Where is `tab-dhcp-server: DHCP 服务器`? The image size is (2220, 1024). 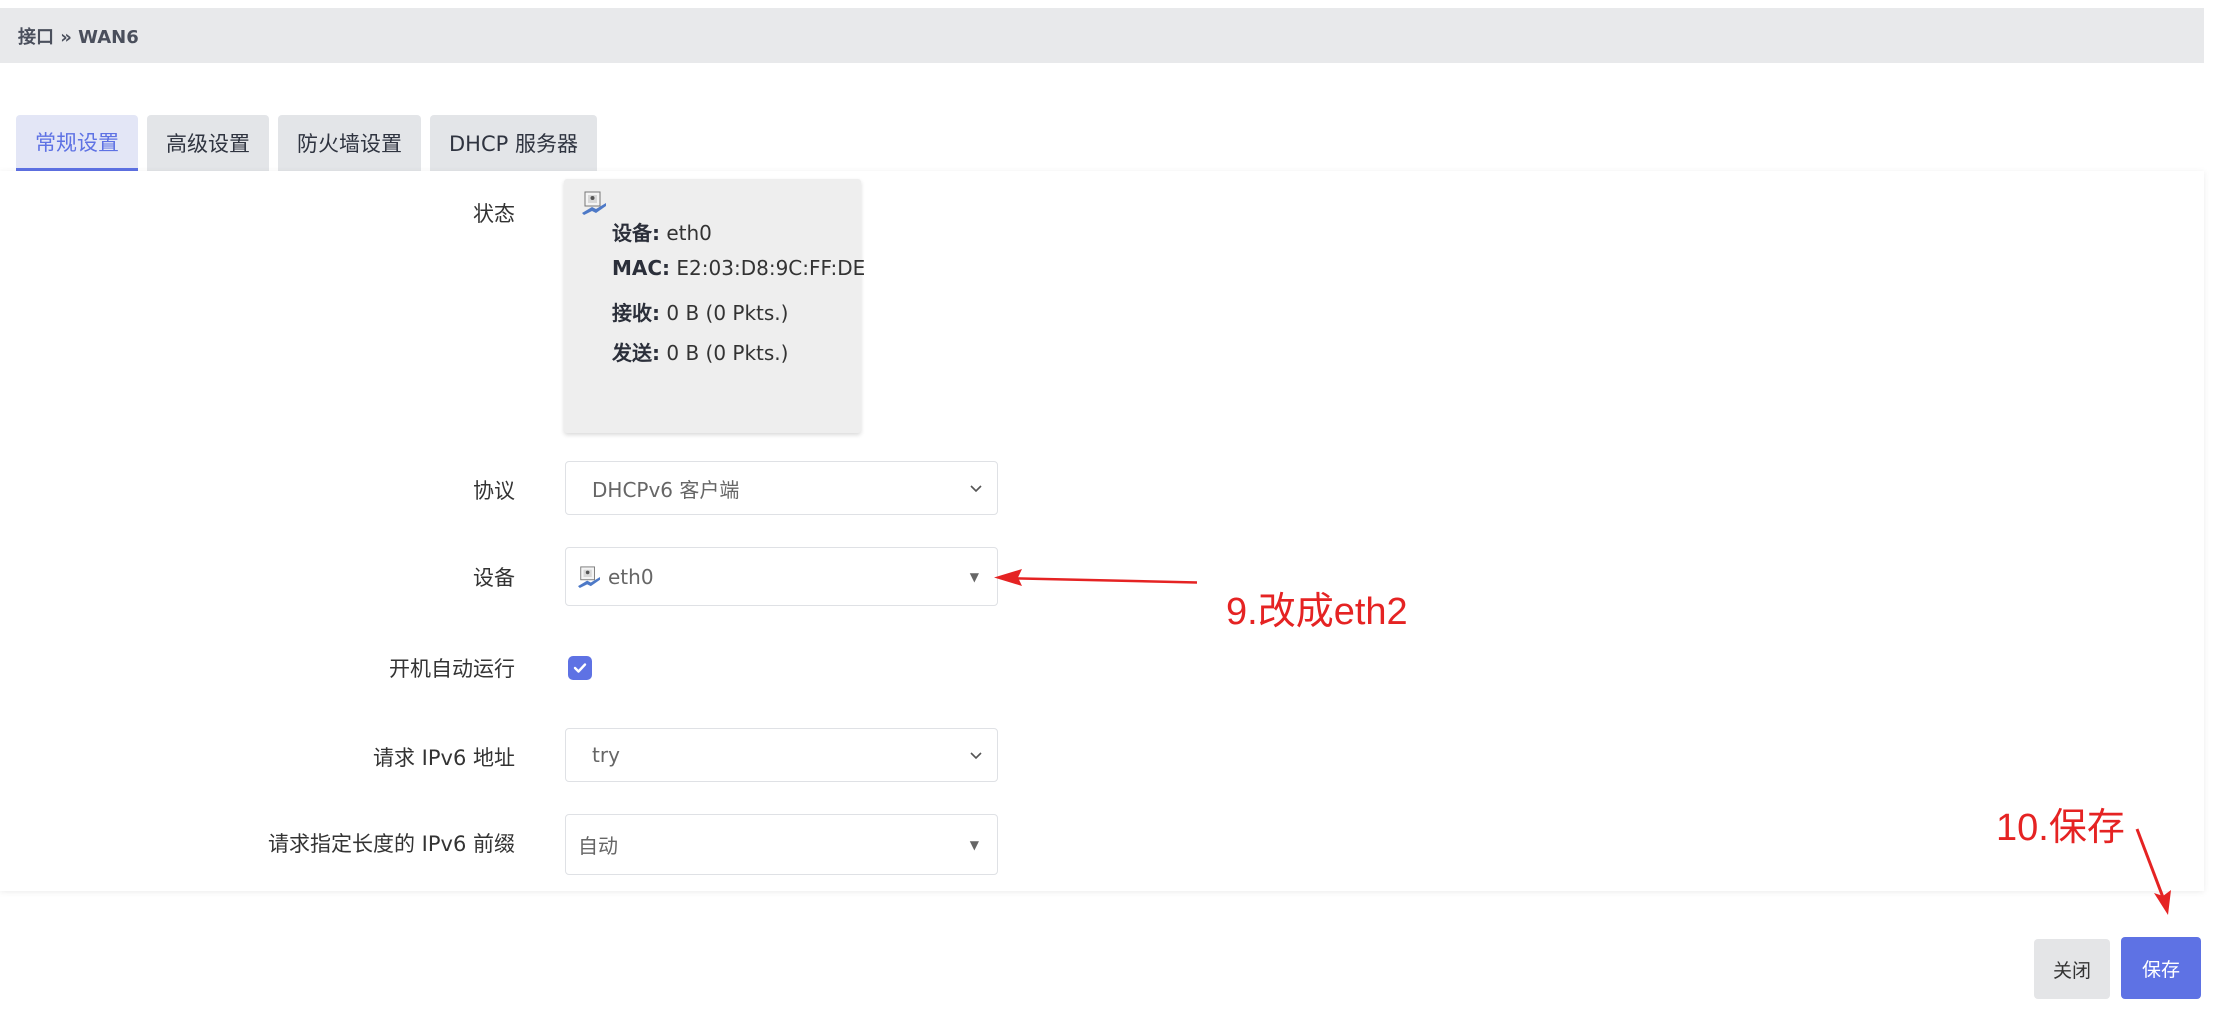 tab-dhcp-server: DHCP 服务器 is located at coordinates (513, 143).